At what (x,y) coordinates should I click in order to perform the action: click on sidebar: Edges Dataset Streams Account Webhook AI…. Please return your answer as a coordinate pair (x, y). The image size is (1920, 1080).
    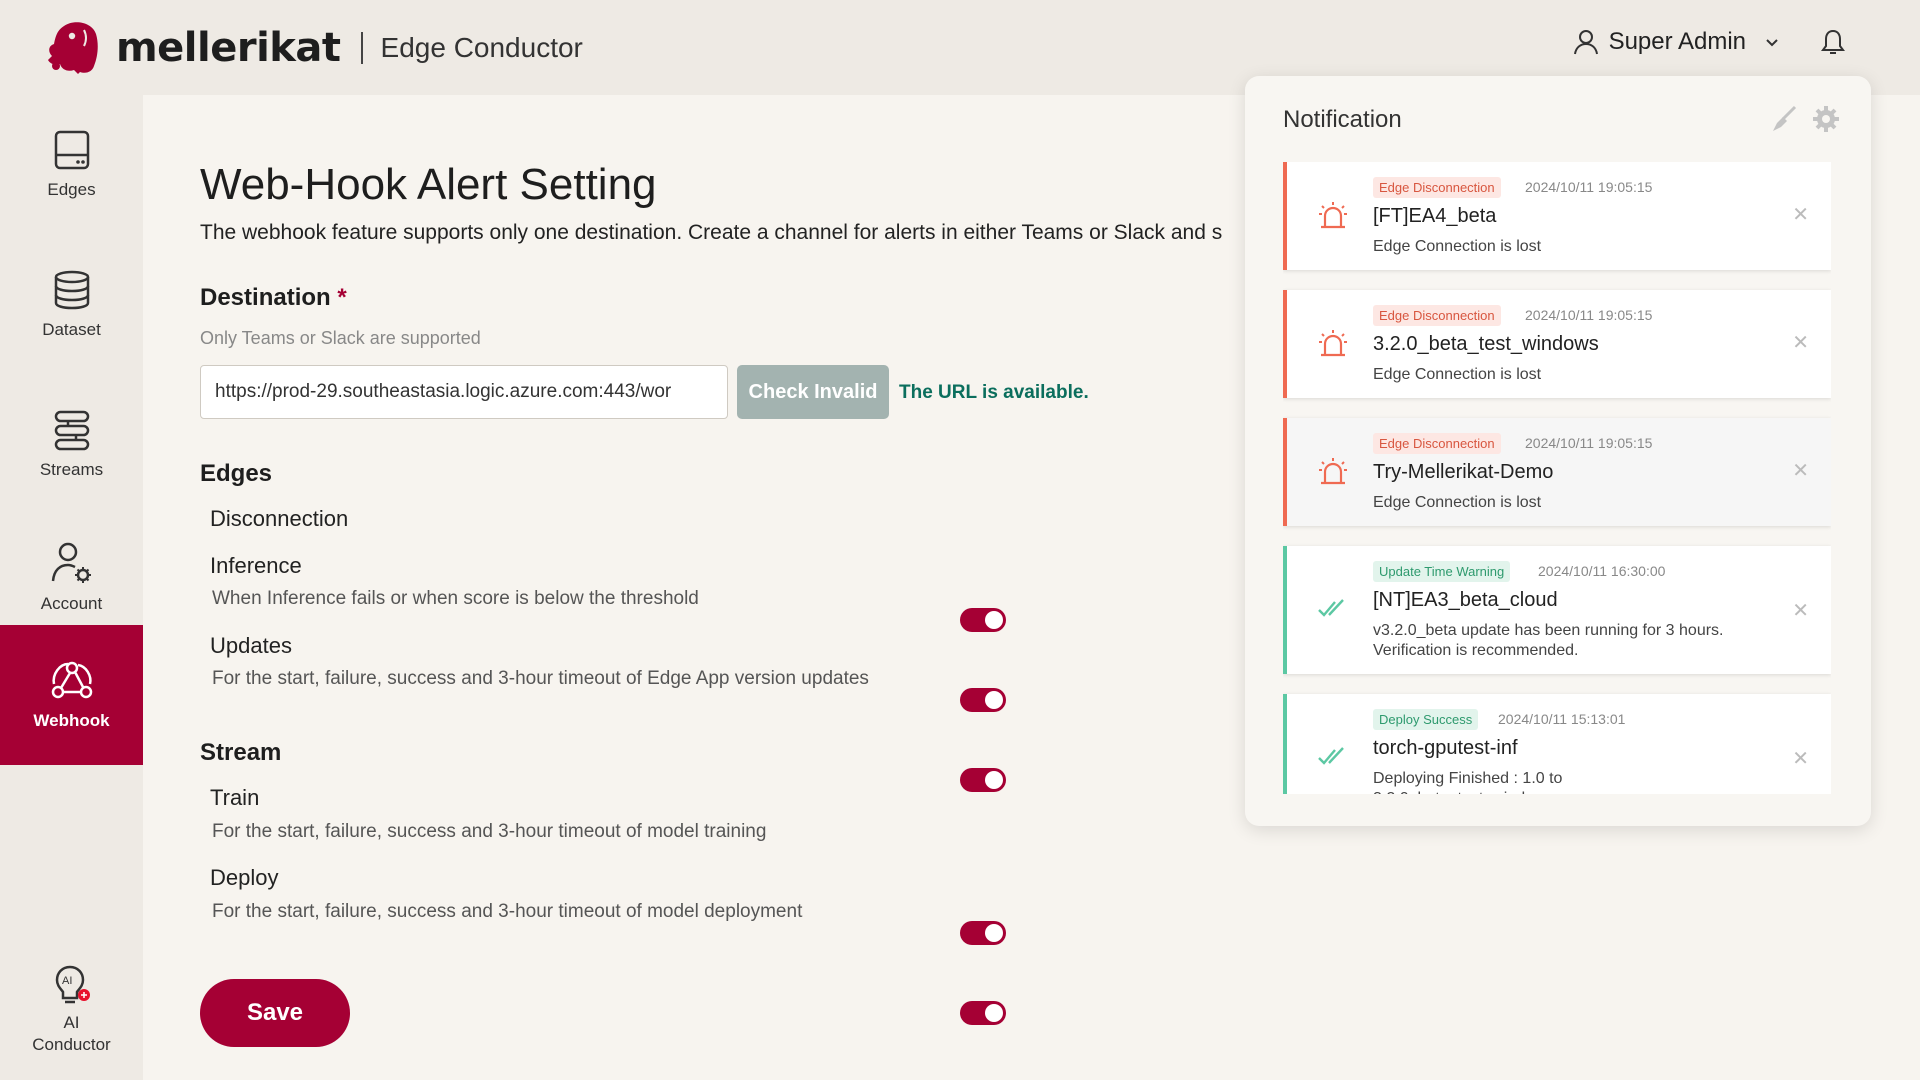
    Looking at the image, I should click on (71, 587).